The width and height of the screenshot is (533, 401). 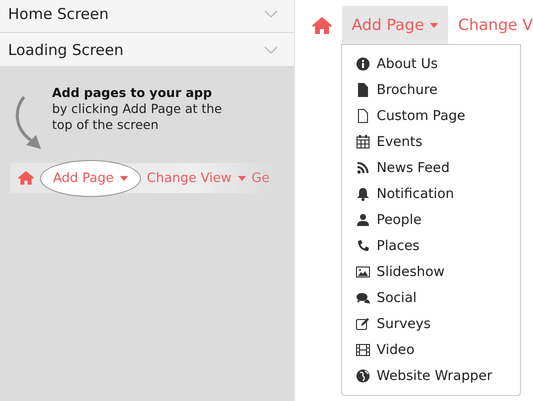 What do you see at coordinates (431, 194) in the screenshot?
I see `menu-item: Notification` at bounding box center [431, 194].